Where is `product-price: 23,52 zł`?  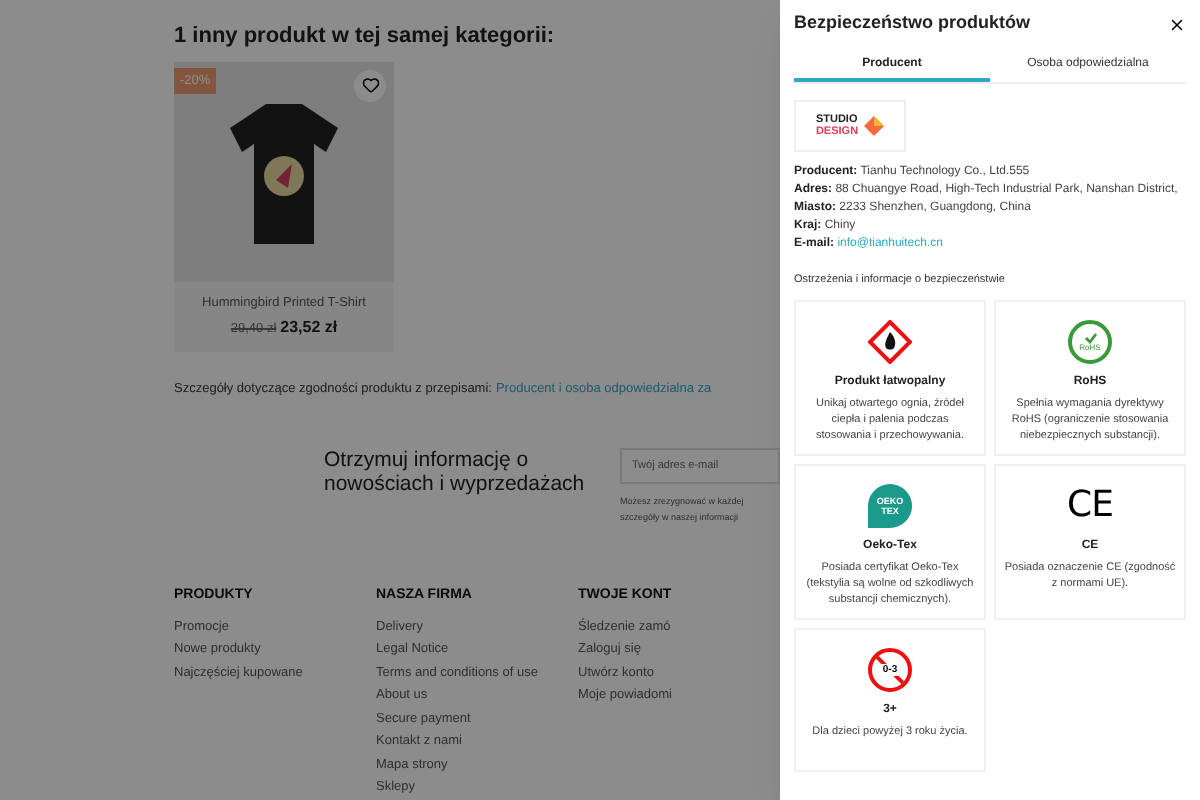 product-price: 23,52 zł is located at coordinates (309, 328).